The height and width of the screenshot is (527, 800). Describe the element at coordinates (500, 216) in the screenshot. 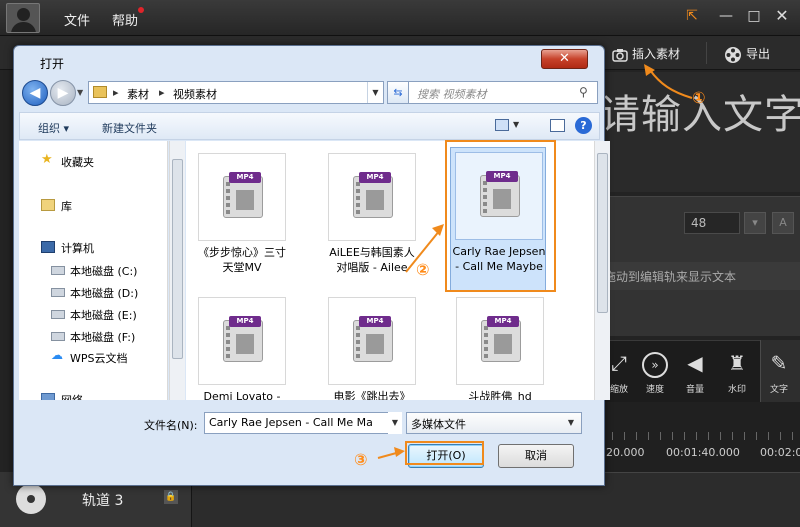

I see `selection-highlight` at that location.